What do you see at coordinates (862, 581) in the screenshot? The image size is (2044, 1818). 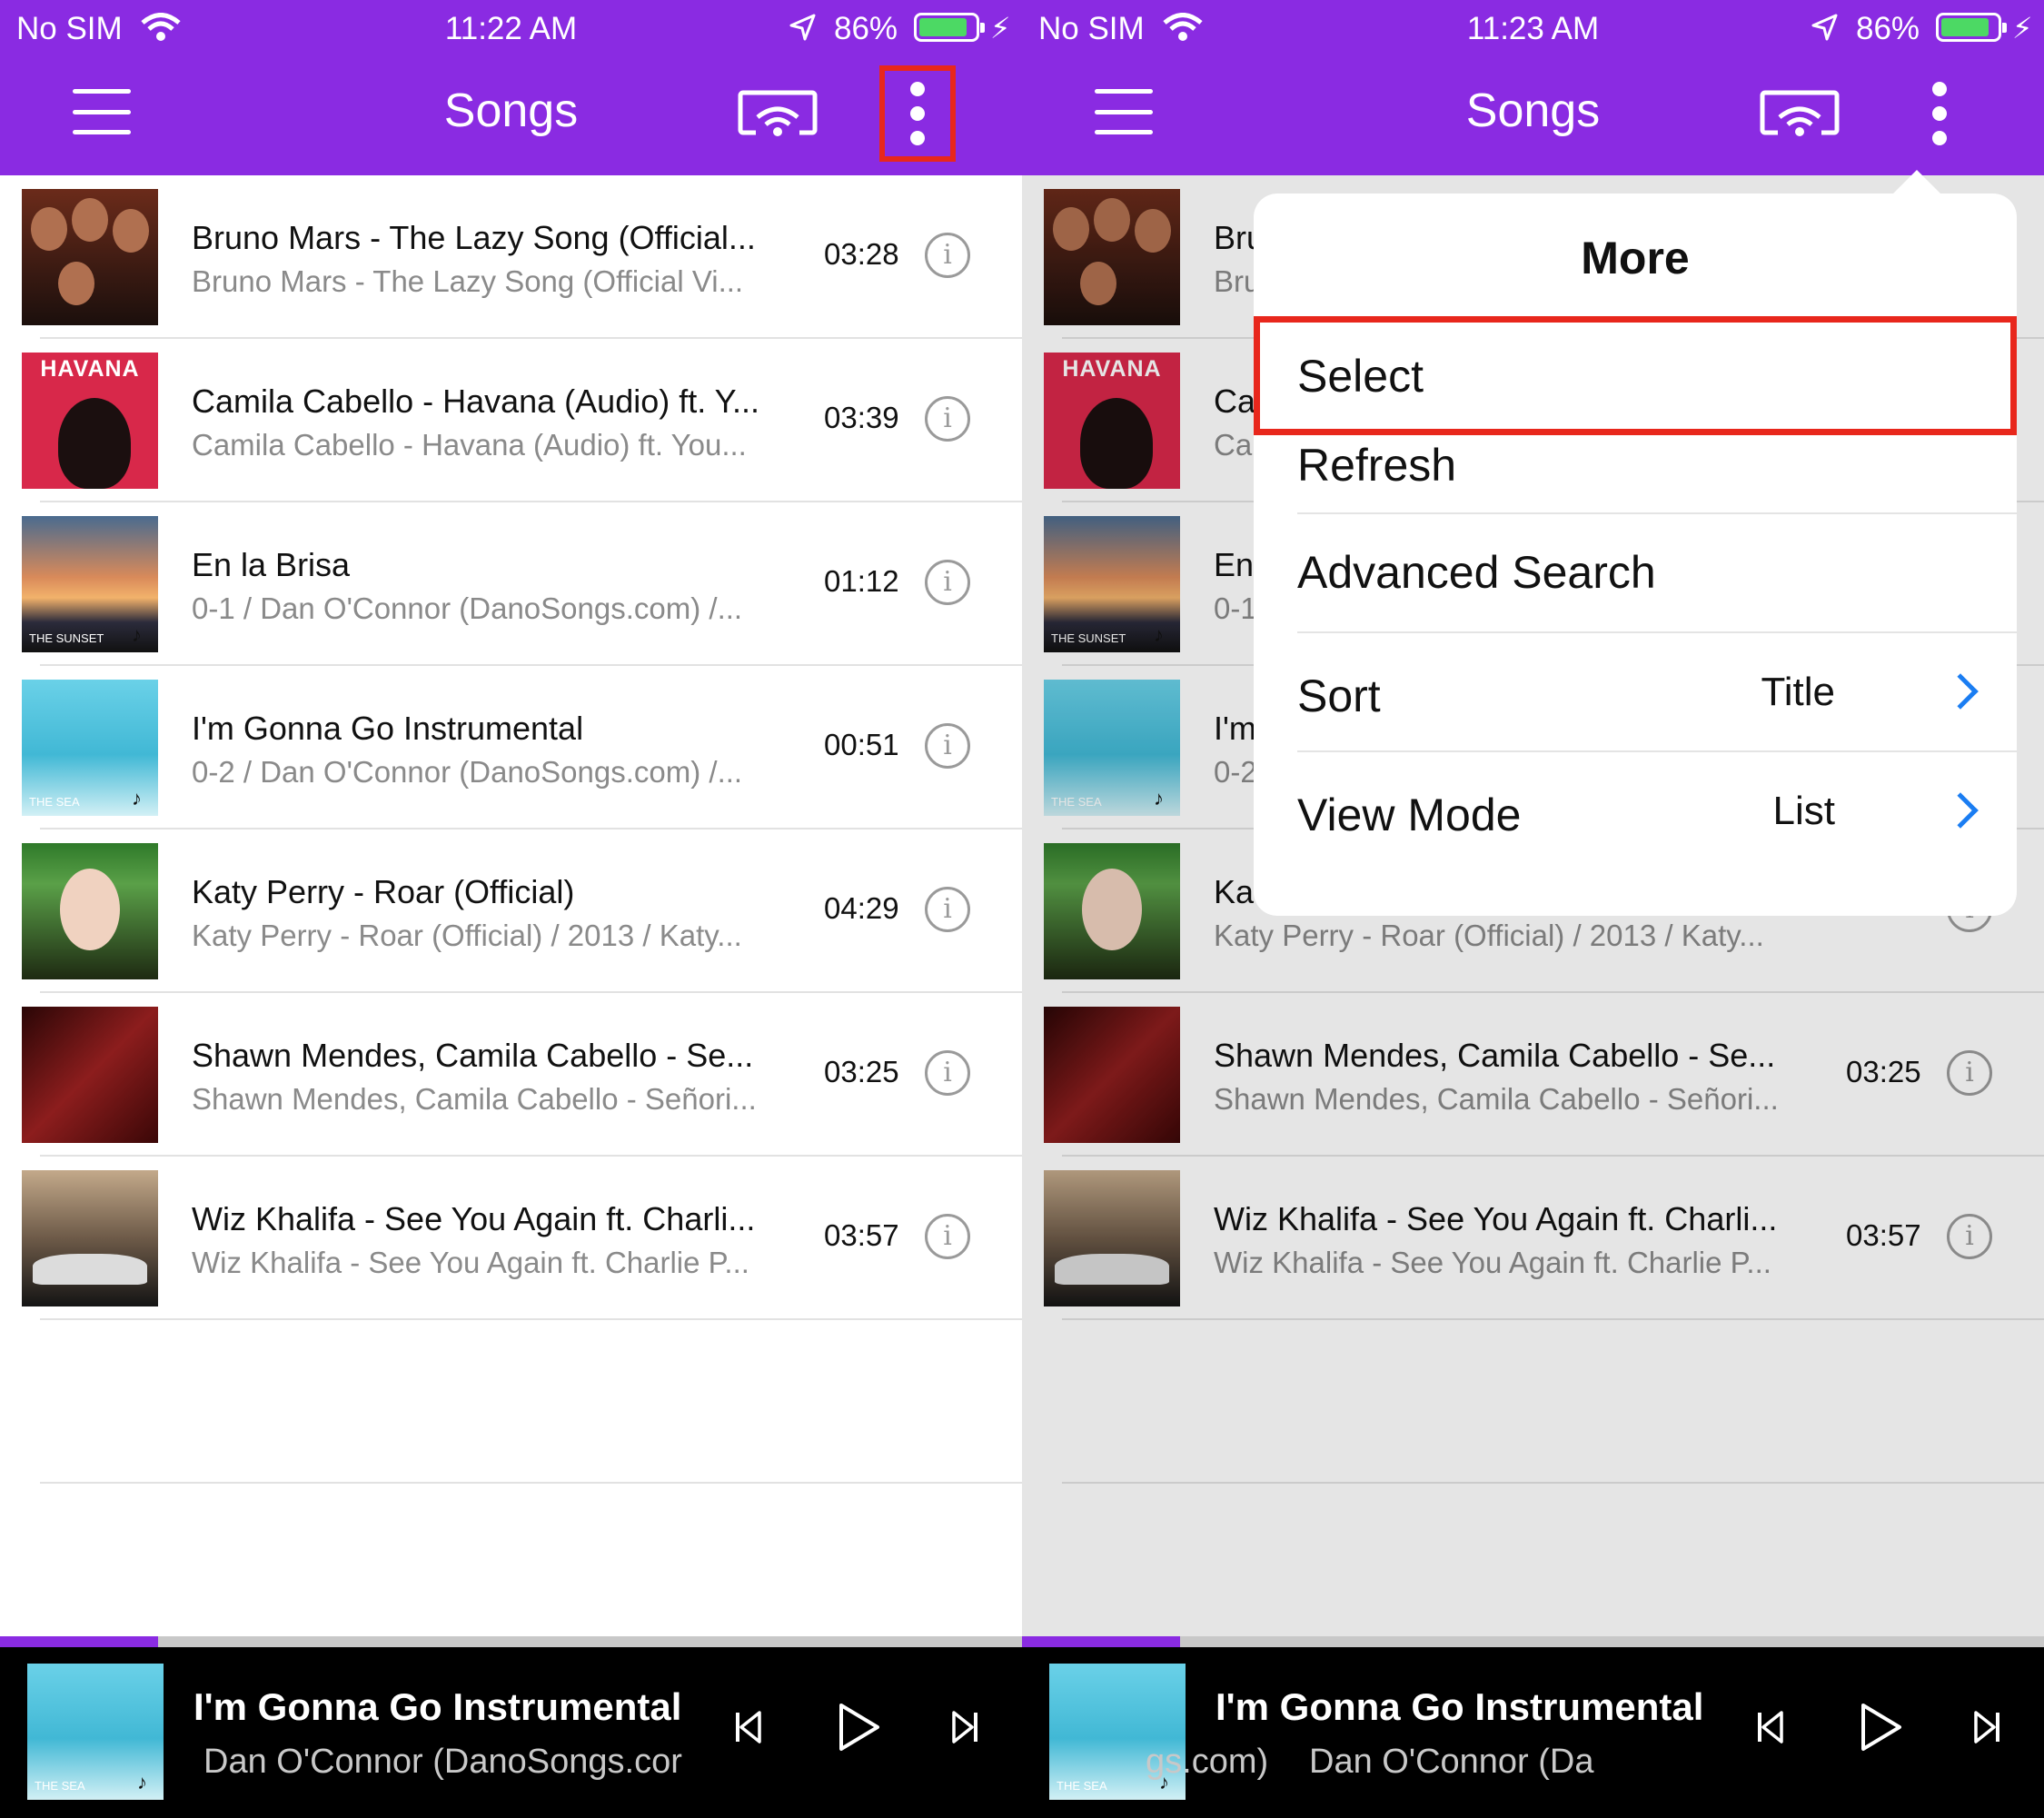 I see `song-duration: 01:12` at bounding box center [862, 581].